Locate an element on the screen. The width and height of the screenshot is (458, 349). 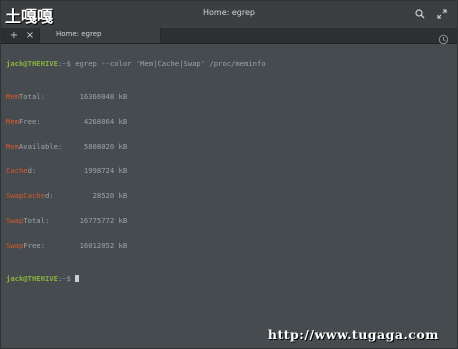
match-key: Cache is located at coordinates (17, 171).